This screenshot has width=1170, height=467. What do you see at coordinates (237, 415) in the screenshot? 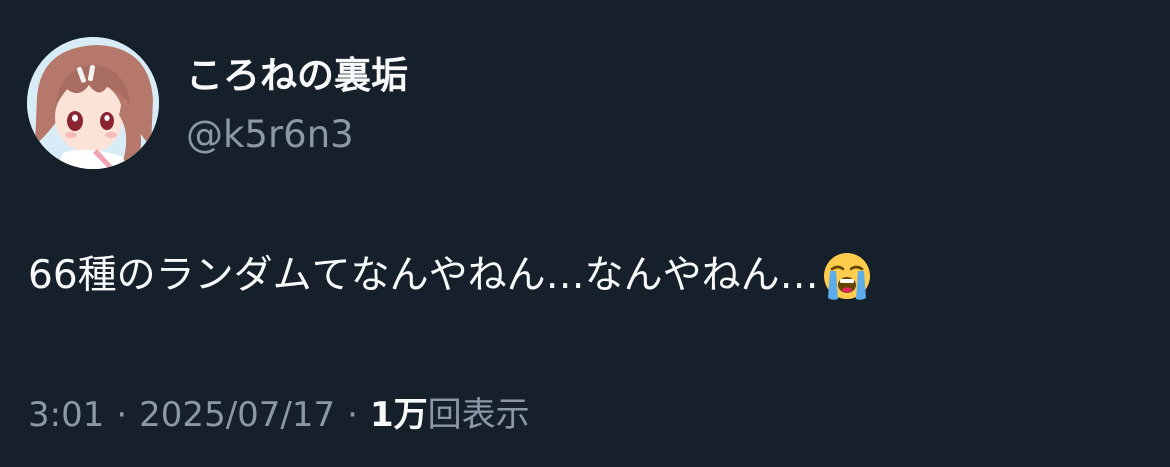
I see `tweet-date: 2025/07/17` at bounding box center [237, 415].